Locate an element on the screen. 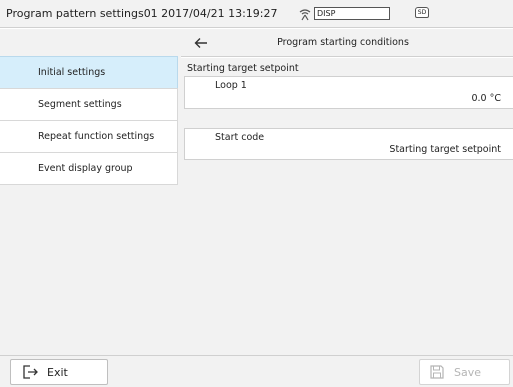  back-button is located at coordinates (201, 43).